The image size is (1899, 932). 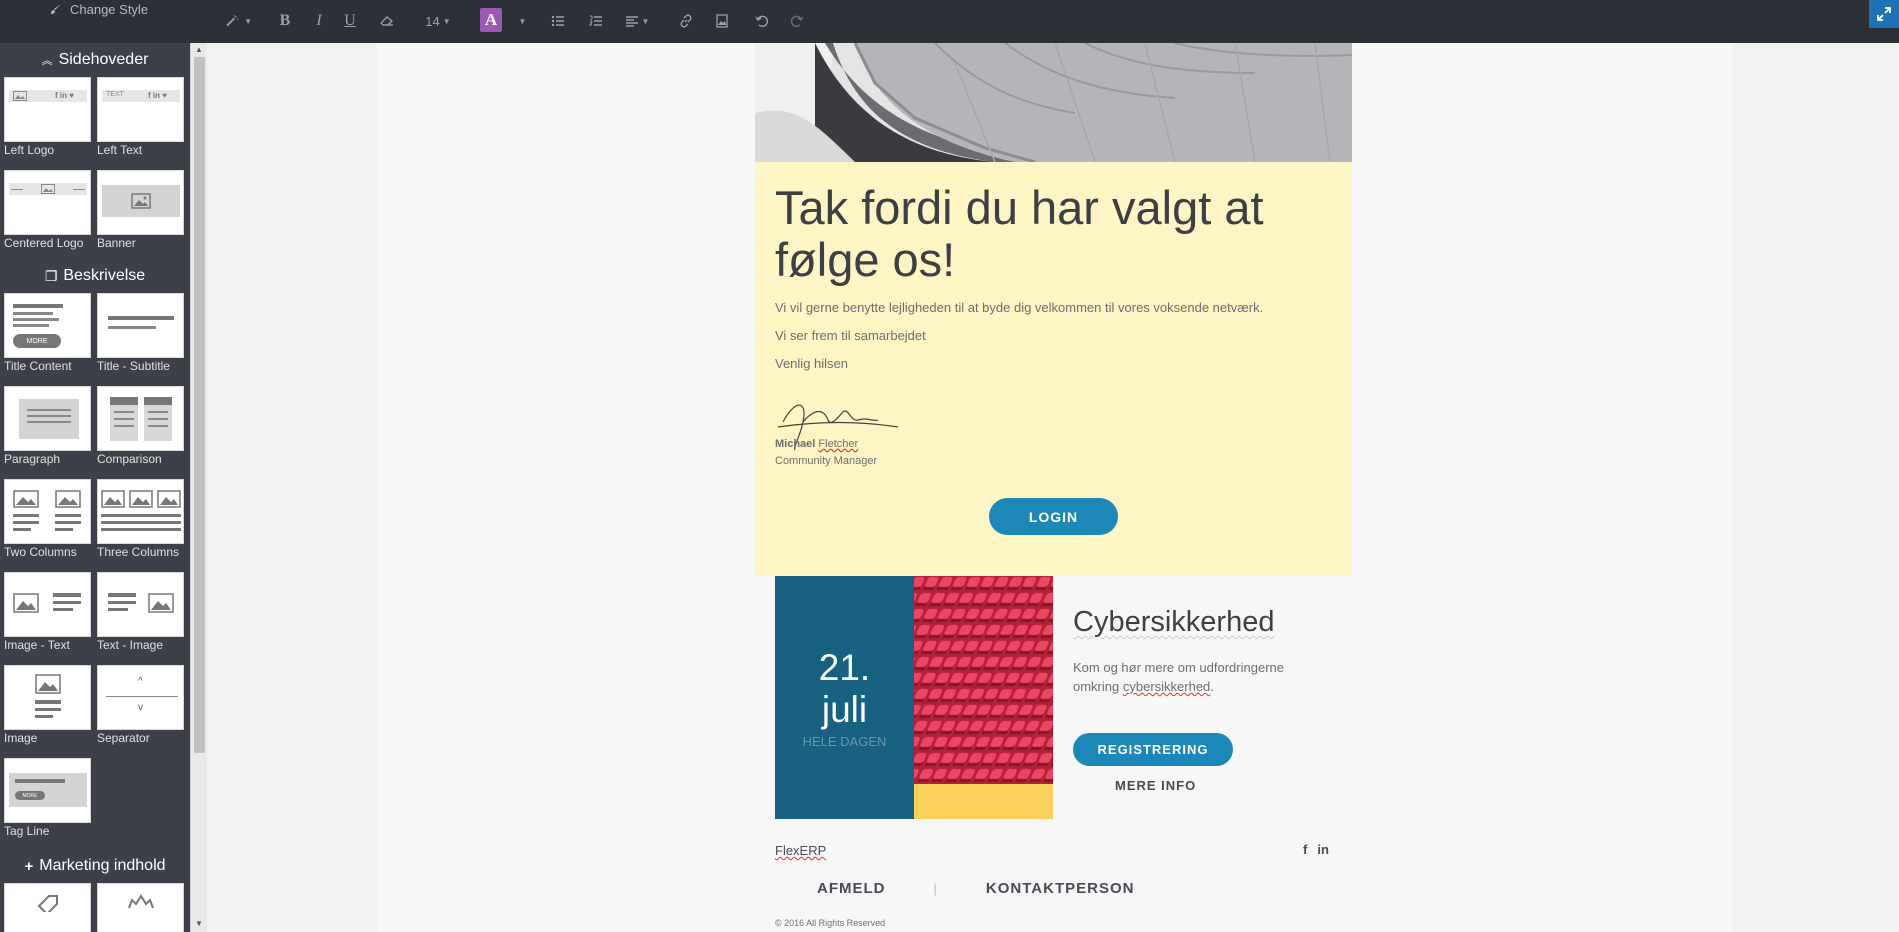 I want to click on numbered-list-button, so click(x=596, y=21).